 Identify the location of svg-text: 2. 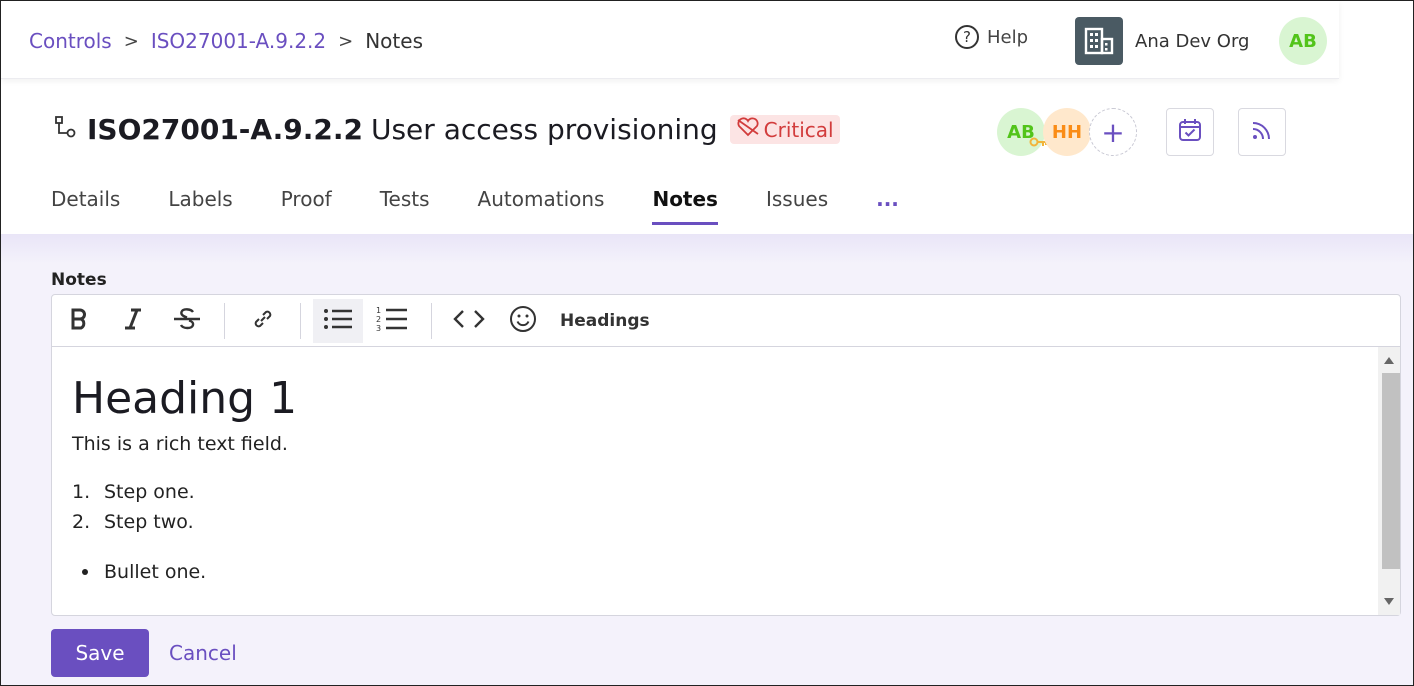
(378, 319).